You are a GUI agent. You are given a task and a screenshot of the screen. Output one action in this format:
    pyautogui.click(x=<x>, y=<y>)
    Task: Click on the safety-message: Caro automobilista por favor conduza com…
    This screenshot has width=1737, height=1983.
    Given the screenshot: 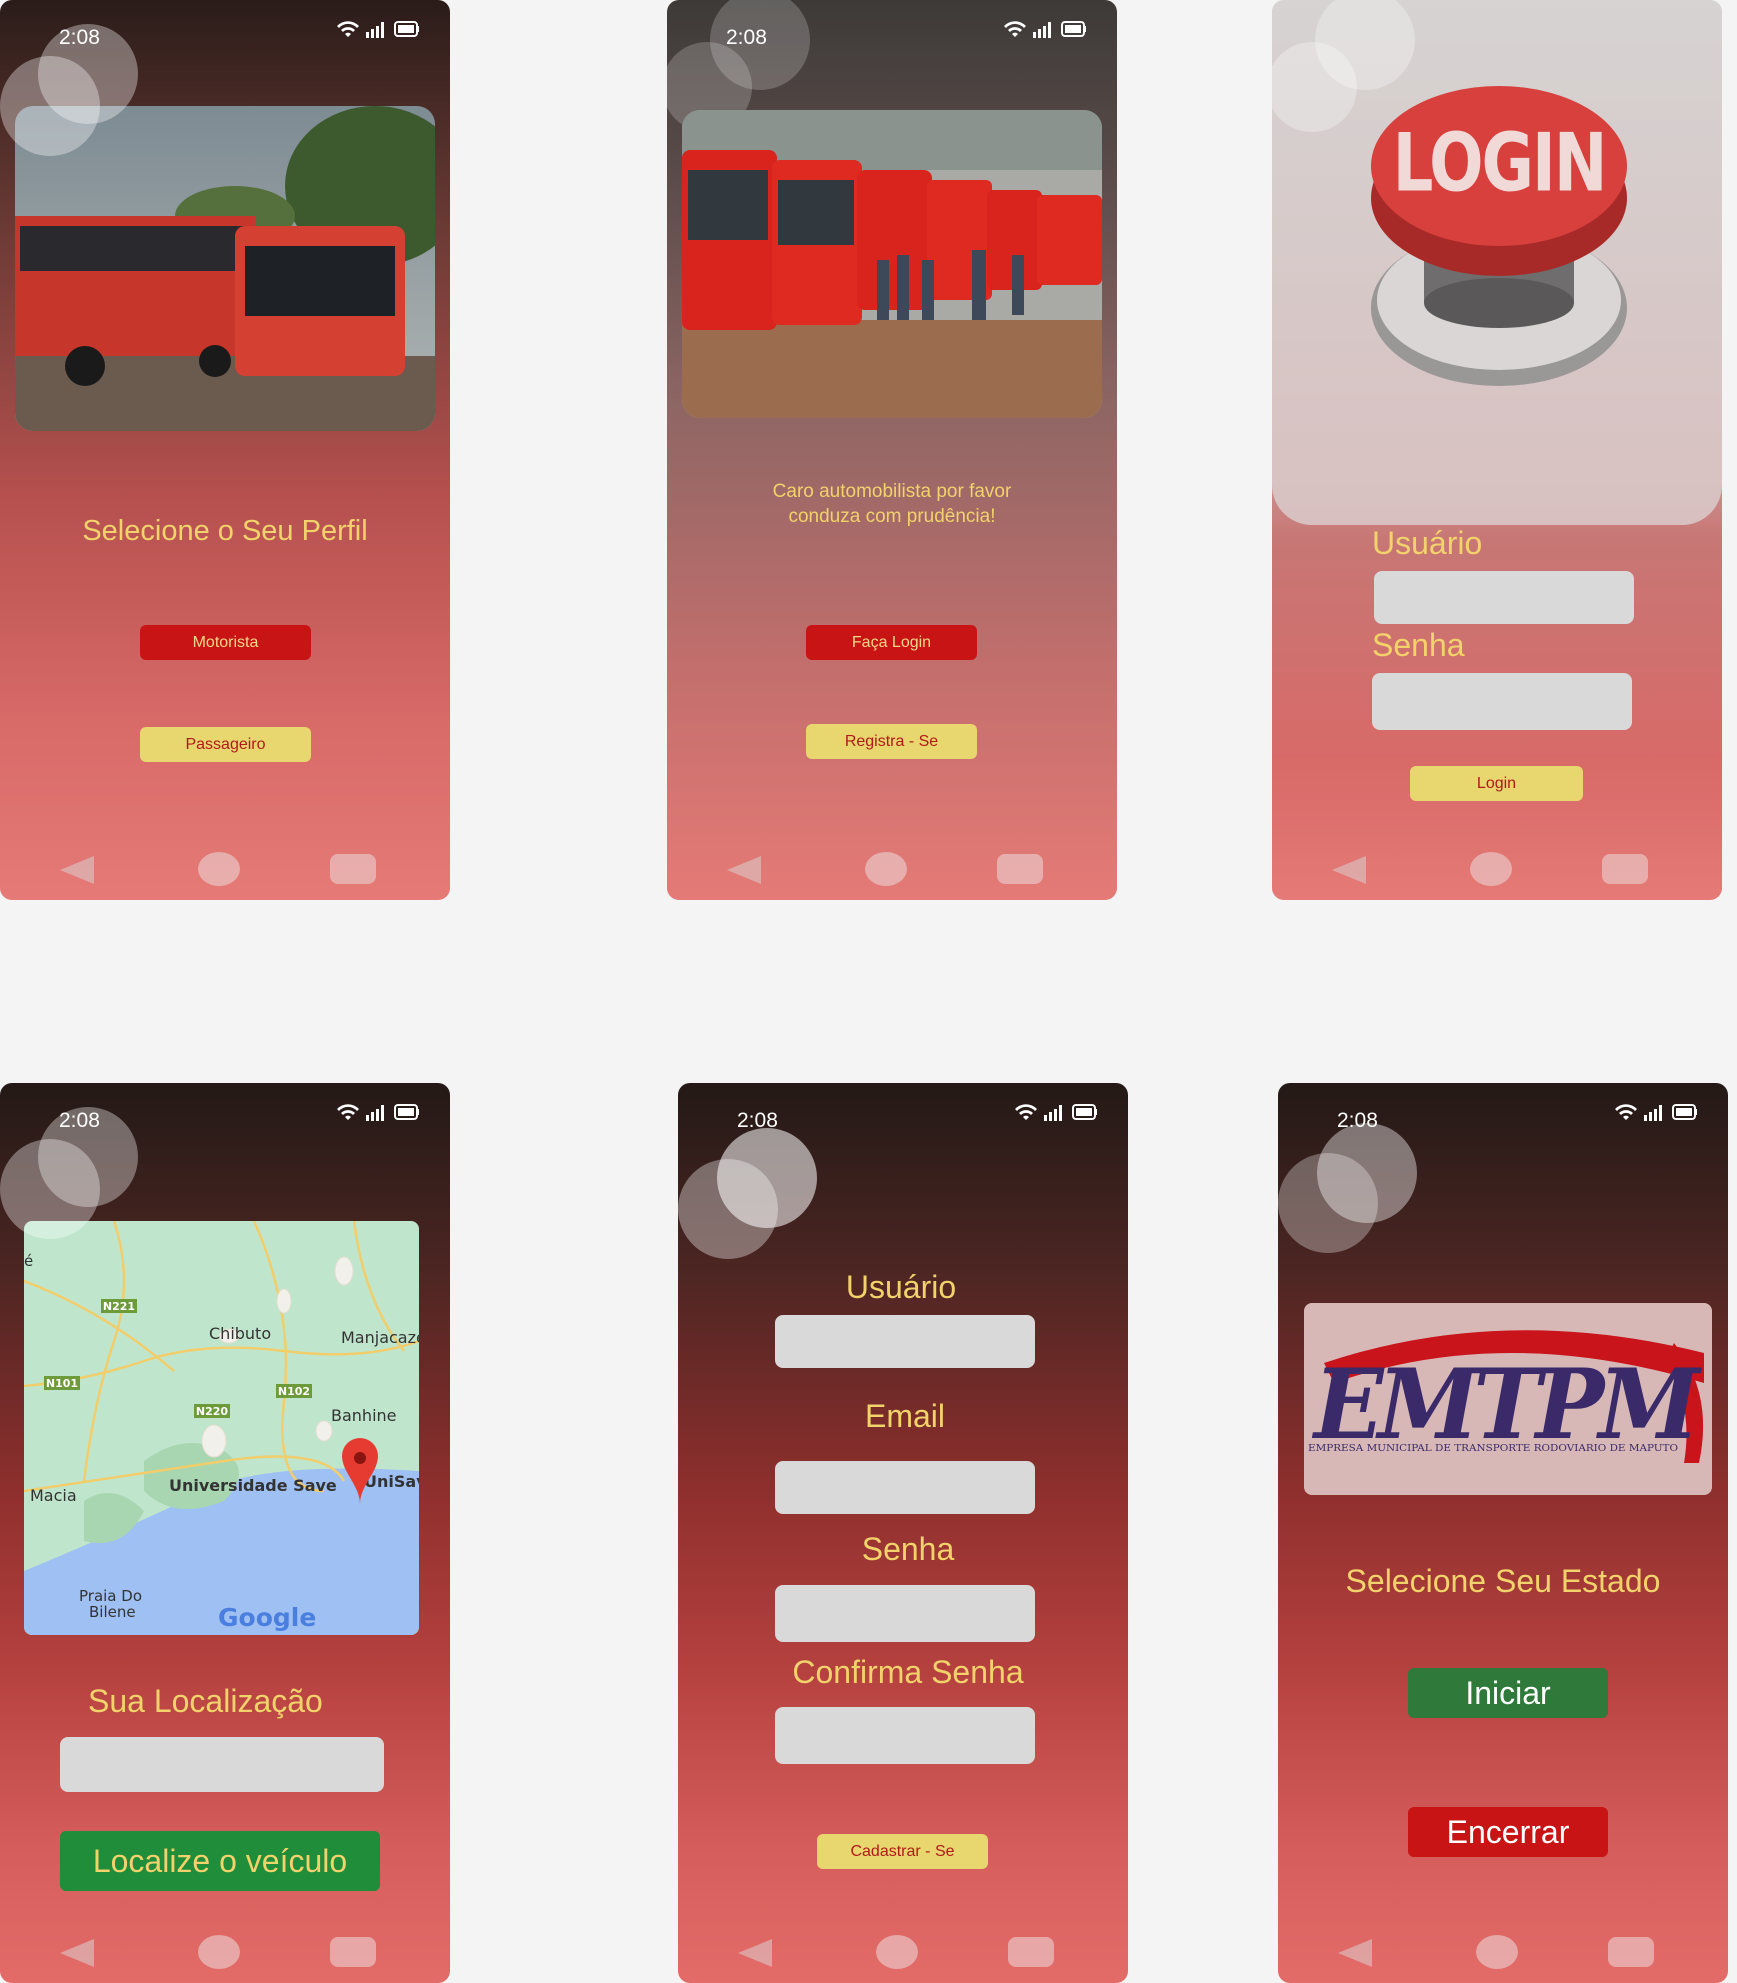 What is the action you would take?
    pyautogui.click(x=892, y=504)
    